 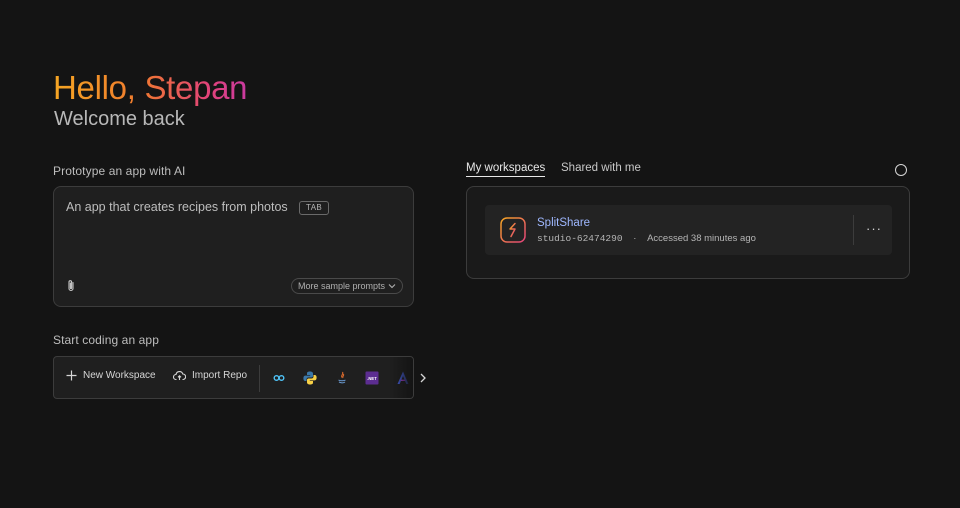 I want to click on import-repo-label: Import Repo, so click(x=220, y=375).